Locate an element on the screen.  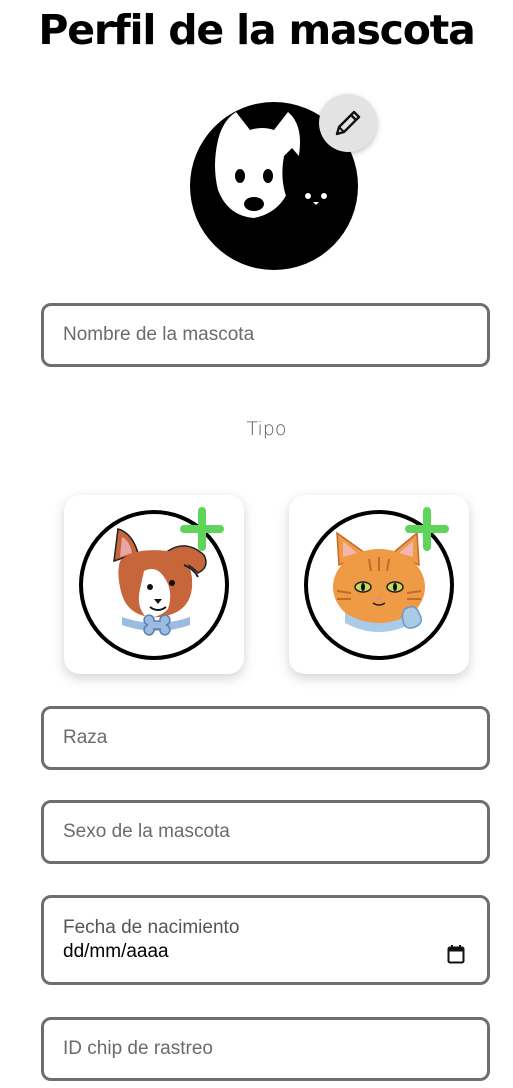
sex-placeholder: Sexo de la mascota is located at coordinates (146, 831).